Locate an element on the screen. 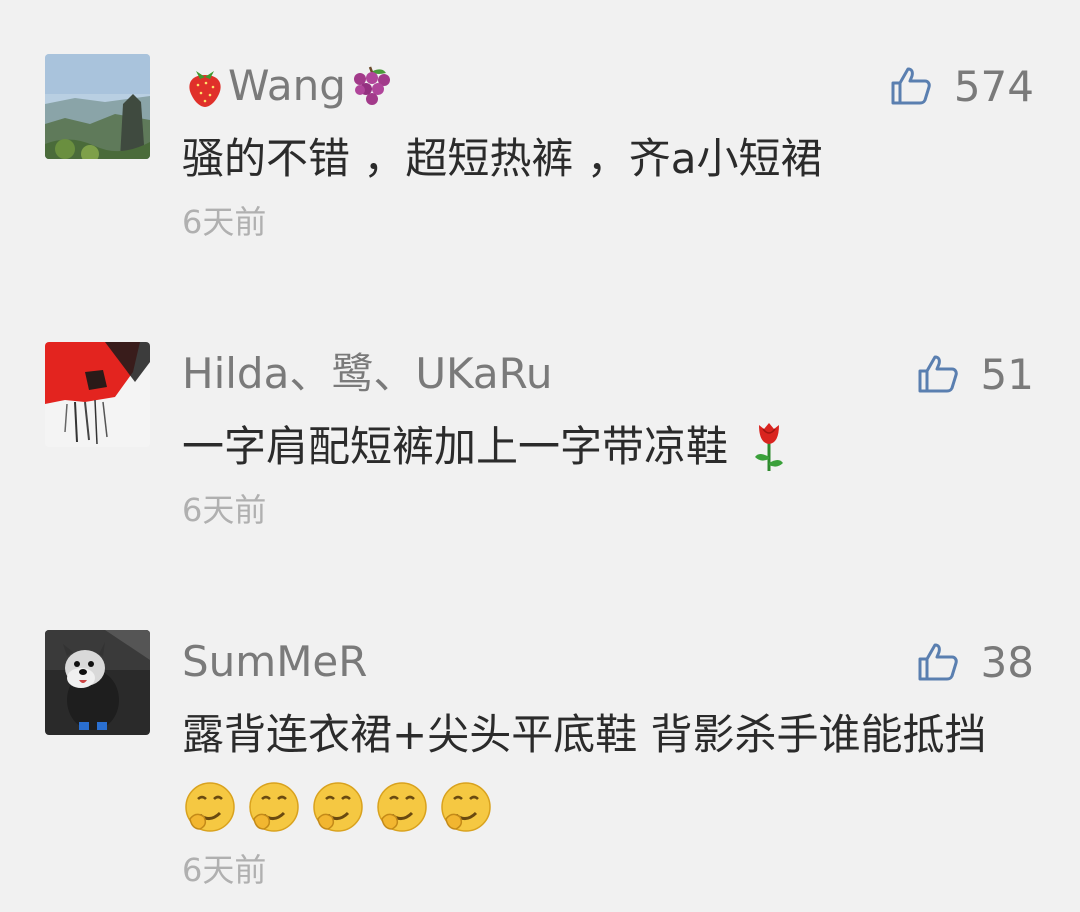 The height and width of the screenshot is (912, 1080). comment-text-content: 骚的不错 ，超短热裤 ，齐a小短裙 is located at coordinates (502, 158).